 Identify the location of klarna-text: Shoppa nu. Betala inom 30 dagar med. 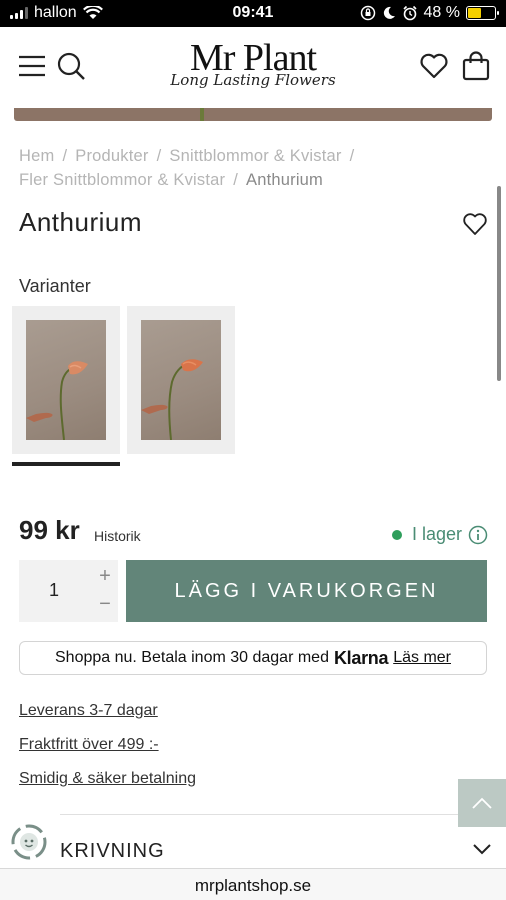
(192, 657).